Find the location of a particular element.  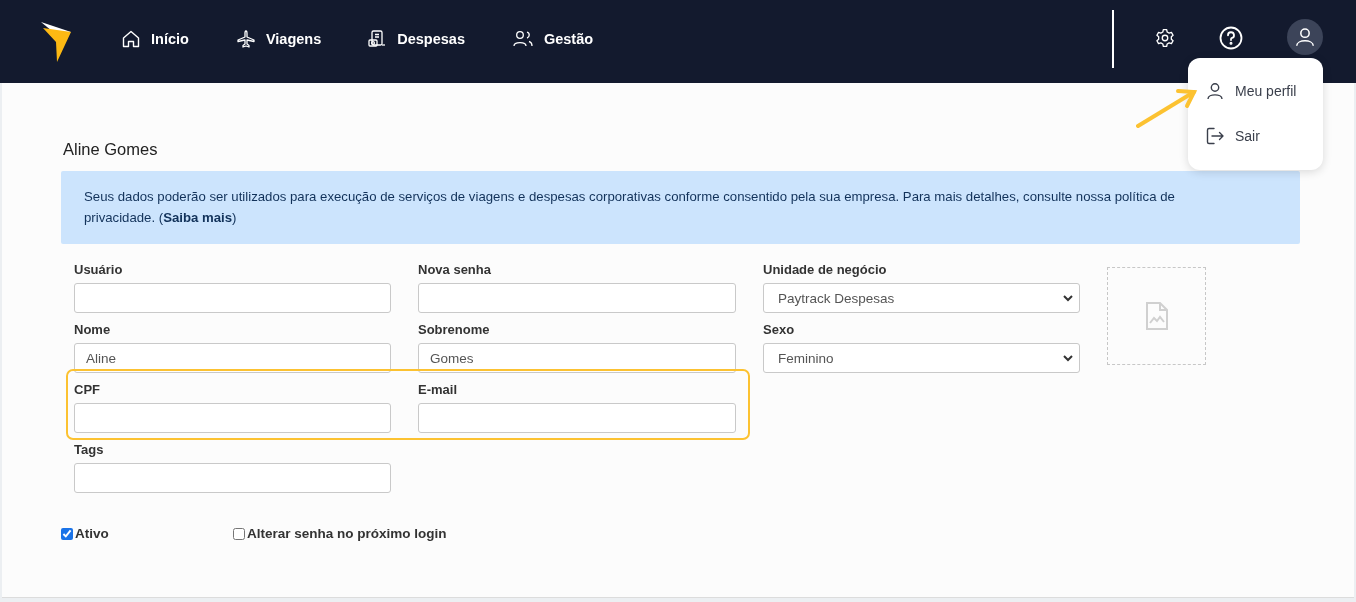

nav-link: Gestão is located at coordinates (552, 38).